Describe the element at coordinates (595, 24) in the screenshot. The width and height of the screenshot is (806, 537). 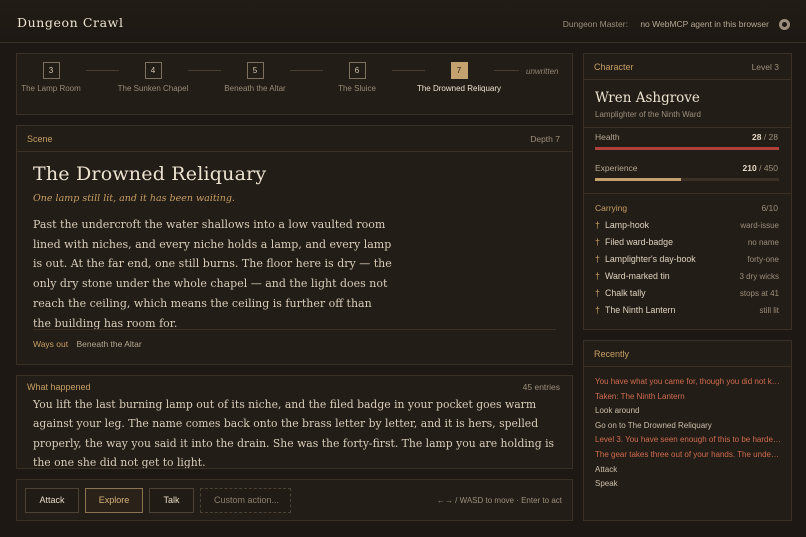
I see `dm-label: Dungeon Master:` at that location.